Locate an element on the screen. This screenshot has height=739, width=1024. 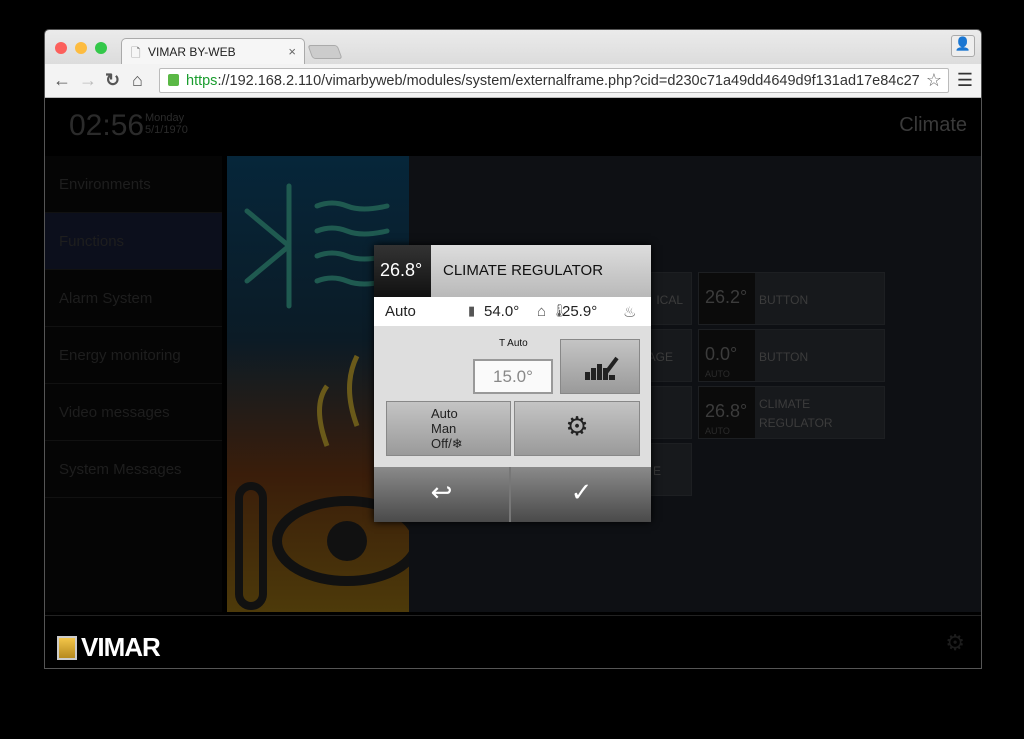
room-temperature: 25.9° is located at coordinates (580, 311).